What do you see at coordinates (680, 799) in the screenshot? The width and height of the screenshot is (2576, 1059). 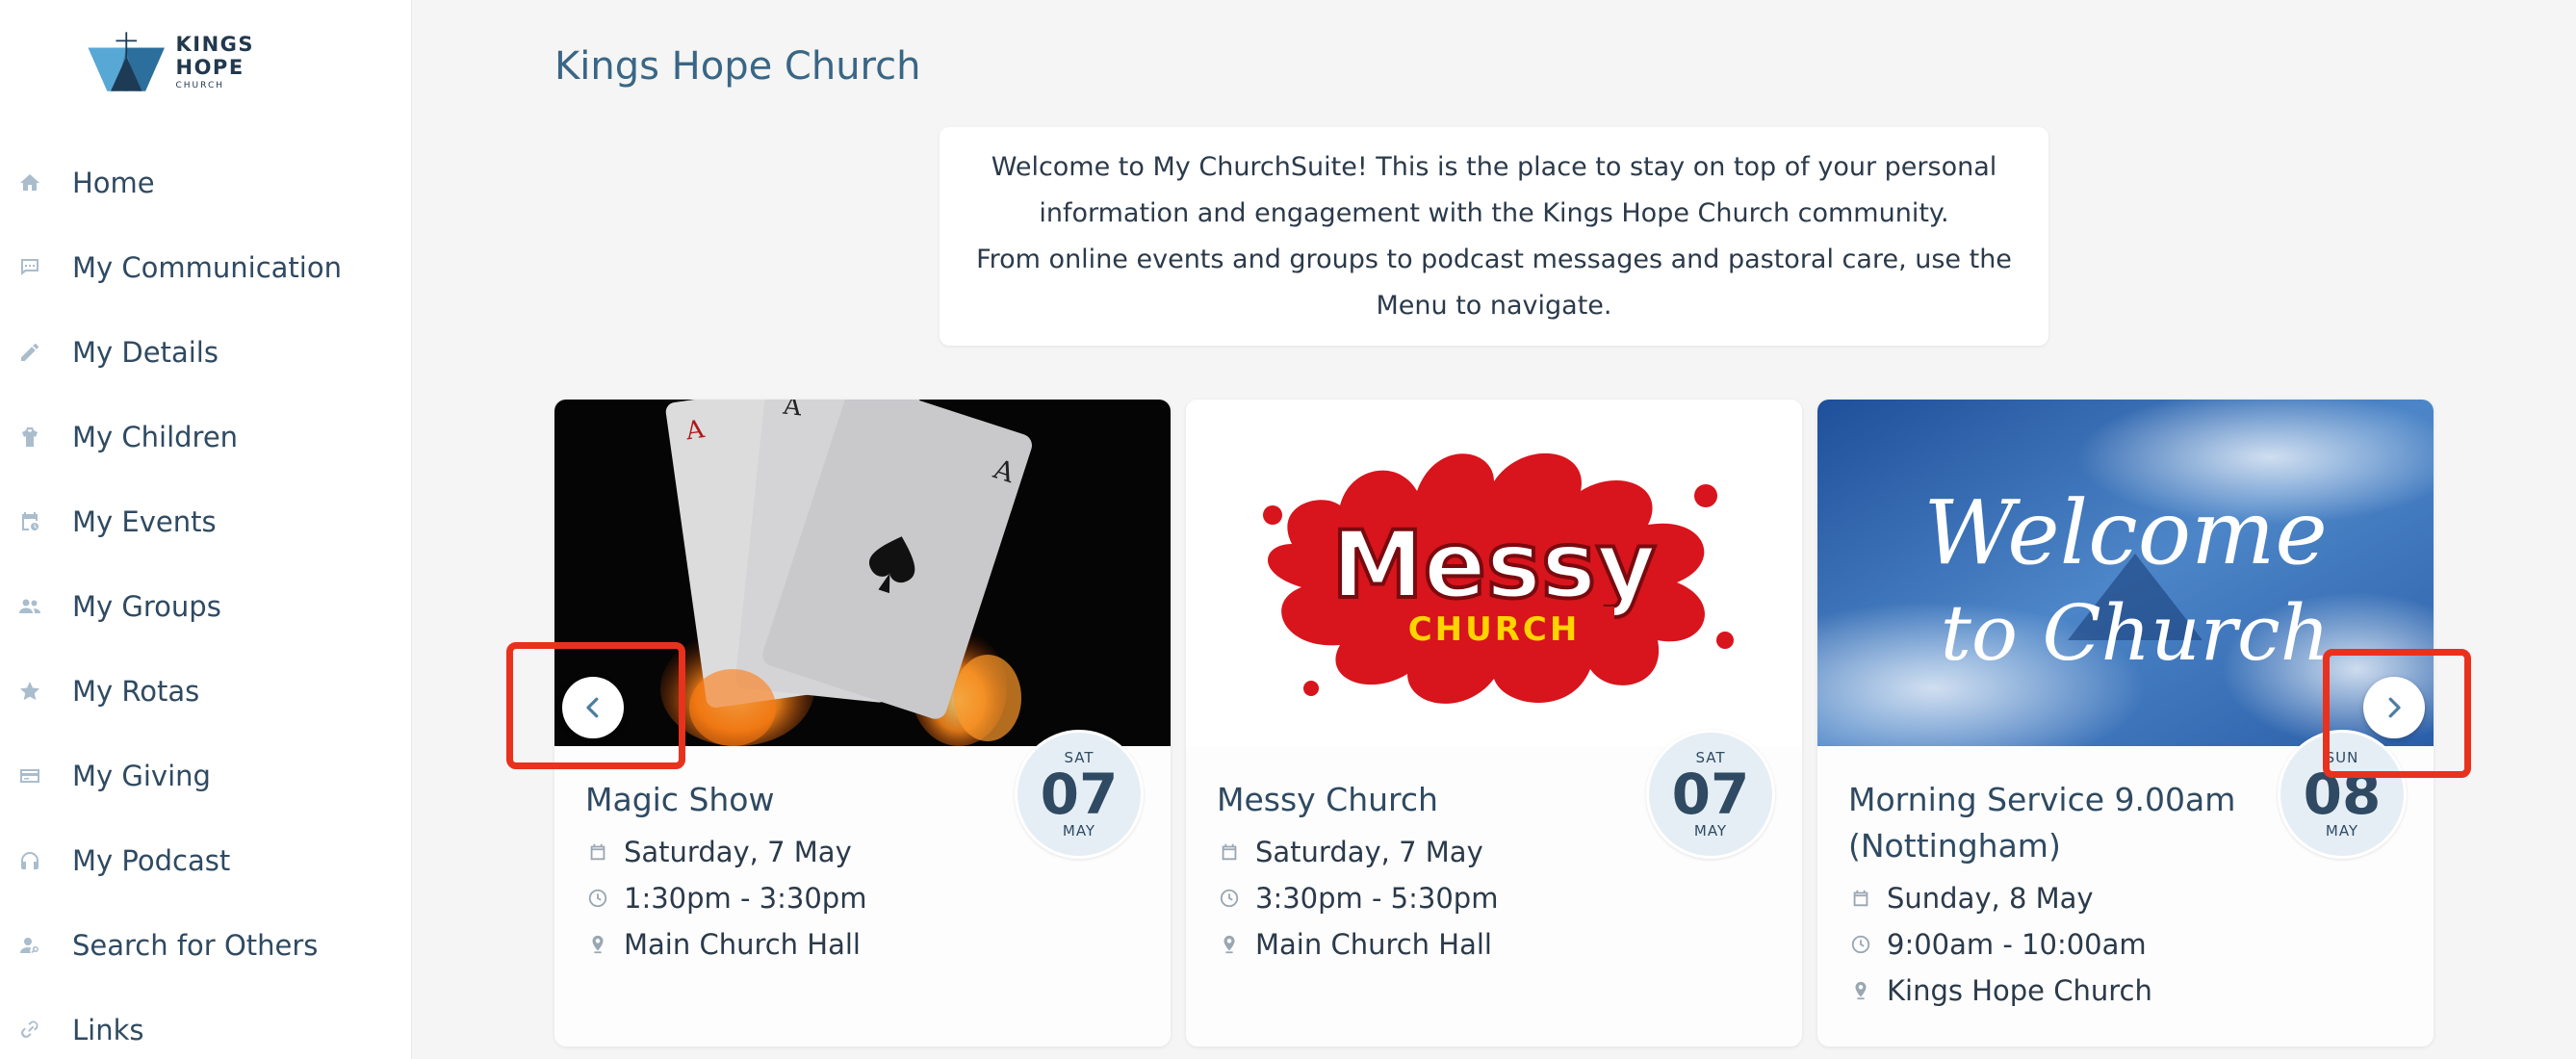 I see `event-title: Magic Show` at bounding box center [680, 799].